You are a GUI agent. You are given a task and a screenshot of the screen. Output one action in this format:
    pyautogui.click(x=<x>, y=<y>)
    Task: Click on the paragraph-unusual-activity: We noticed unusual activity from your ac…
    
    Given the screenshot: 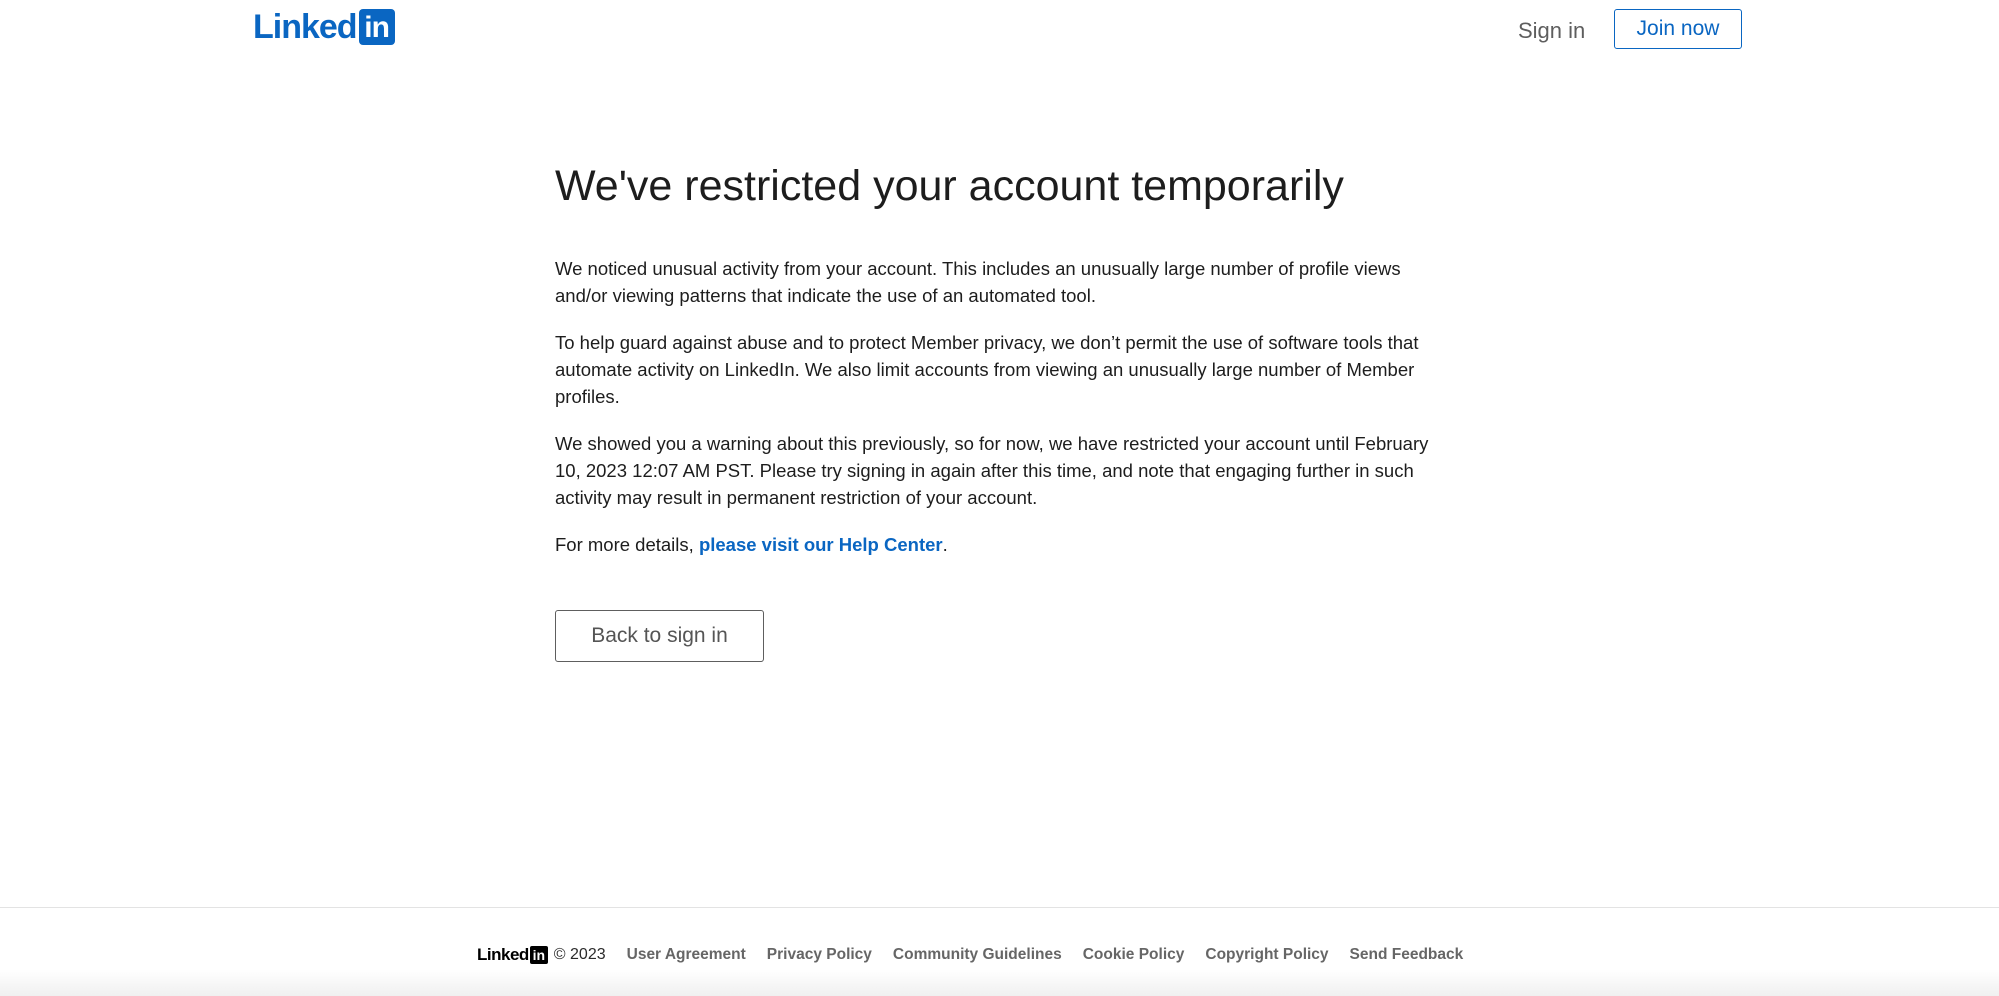 What is the action you would take?
    pyautogui.click(x=978, y=282)
    